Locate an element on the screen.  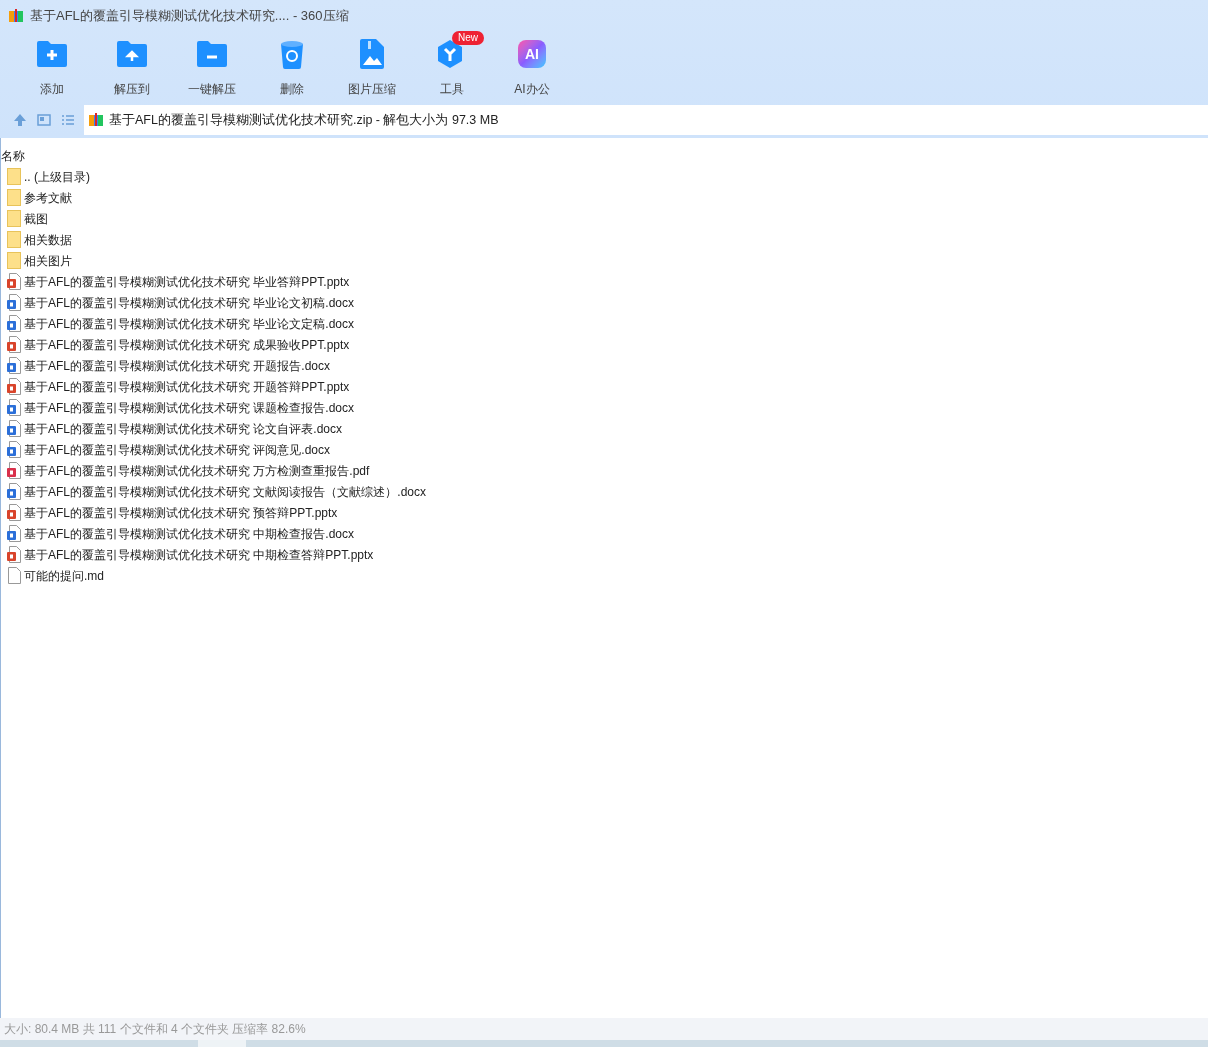
folder-upload-icon is located at coordinates (132, 54).